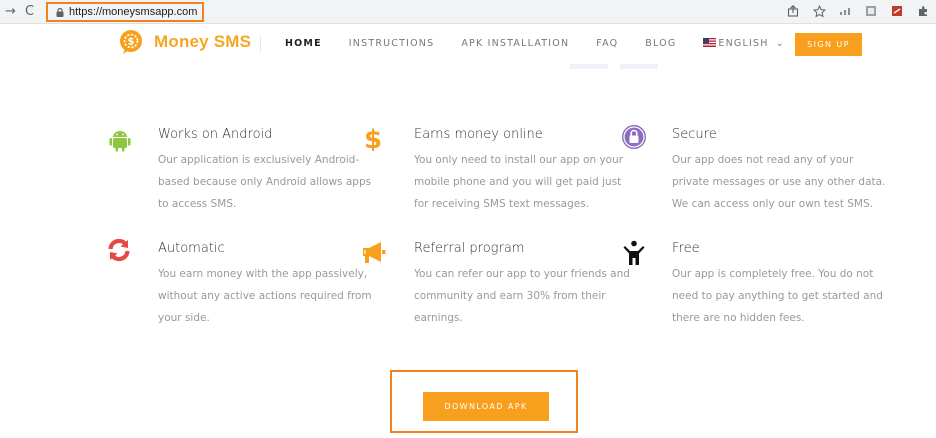  What do you see at coordinates (468, 12) in the screenshot?
I see `browser-toolbar: → C https://moneysmsapp.com` at bounding box center [468, 12].